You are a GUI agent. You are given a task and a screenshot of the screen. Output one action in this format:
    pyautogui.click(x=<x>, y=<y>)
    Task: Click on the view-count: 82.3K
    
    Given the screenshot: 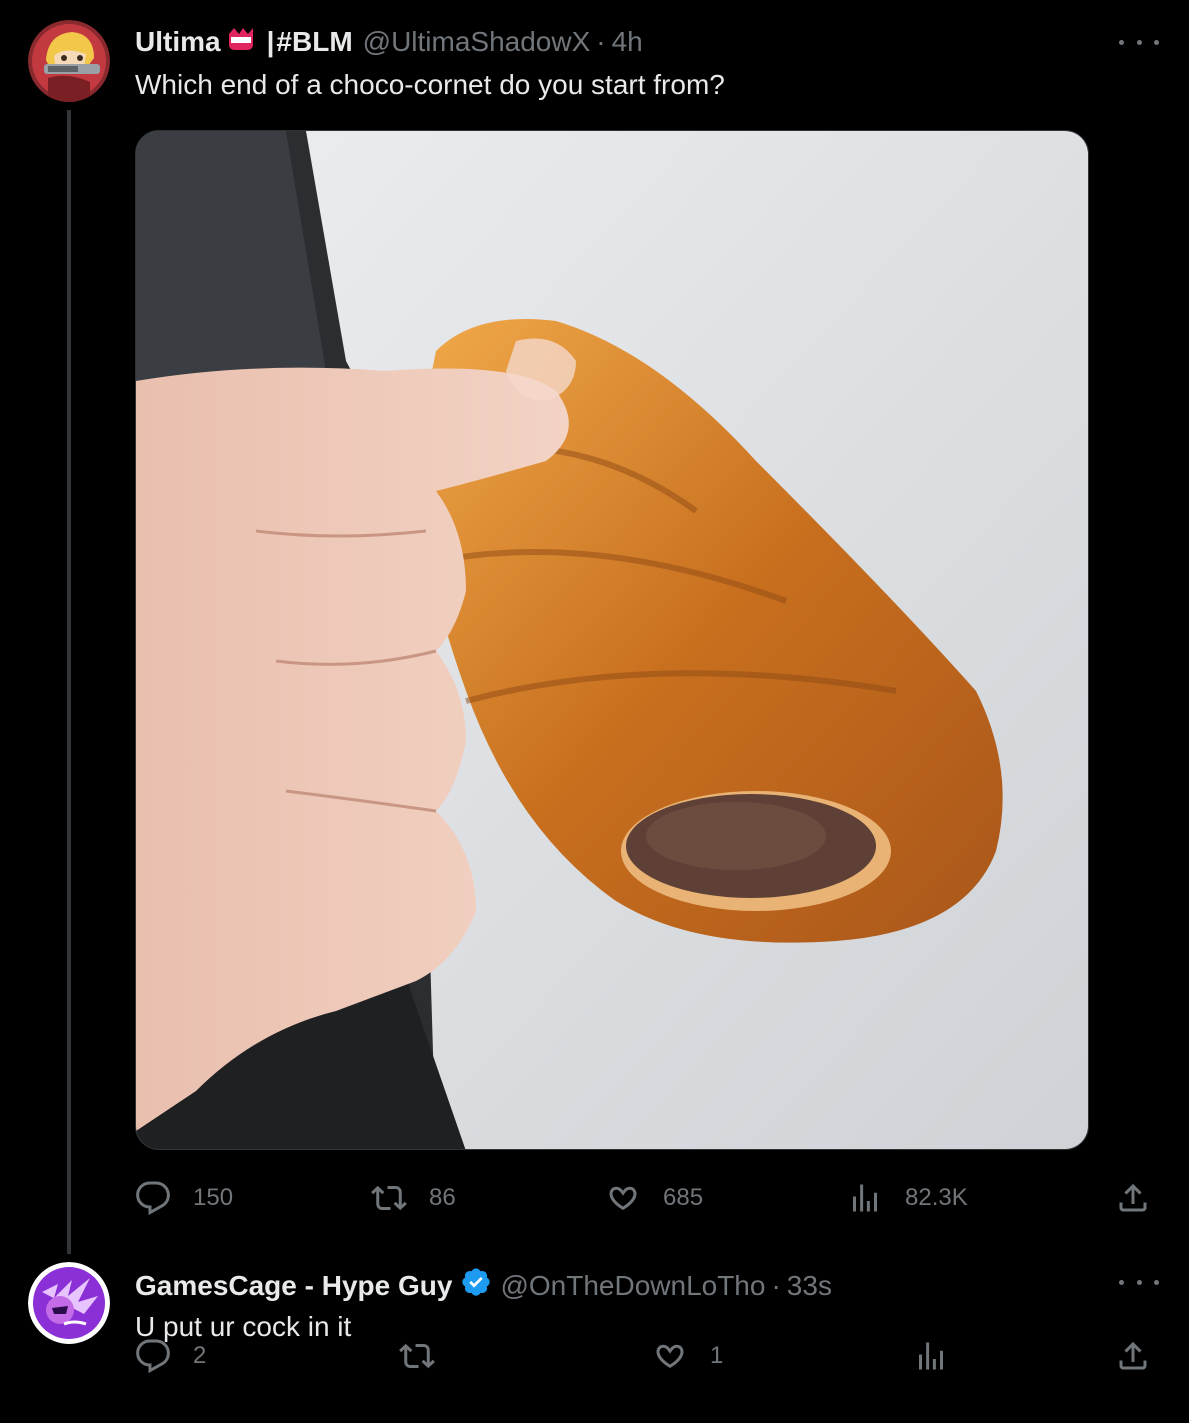 What is the action you would take?
    pyautogui.click(x=936, y=1197)
    